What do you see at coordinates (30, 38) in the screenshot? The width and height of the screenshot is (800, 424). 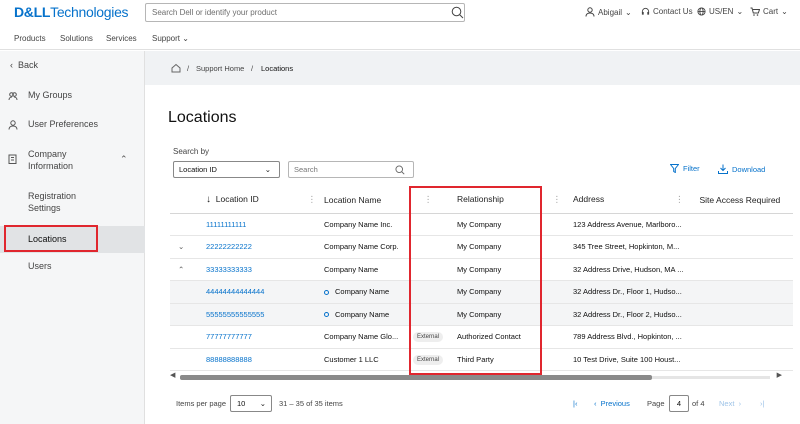 I see `nav-products: Products` at bounding box center [30, 38].